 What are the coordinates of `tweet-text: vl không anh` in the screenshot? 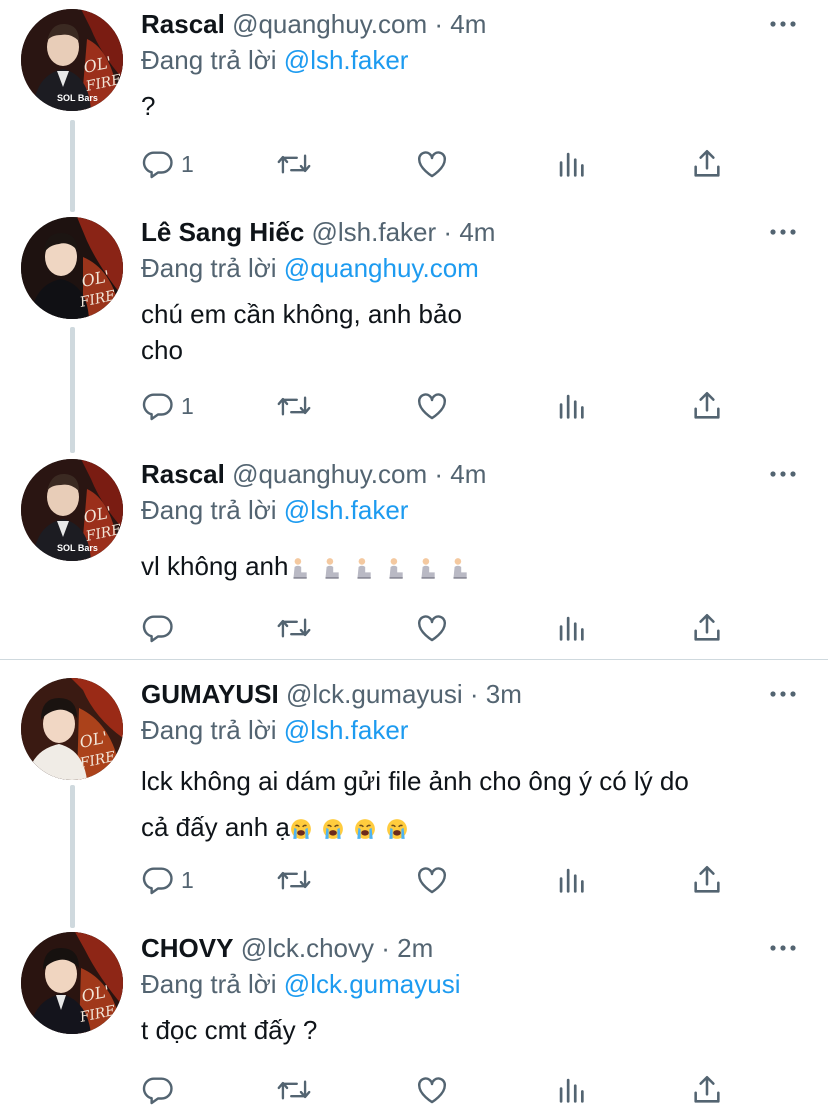 It's located at (310, 566).